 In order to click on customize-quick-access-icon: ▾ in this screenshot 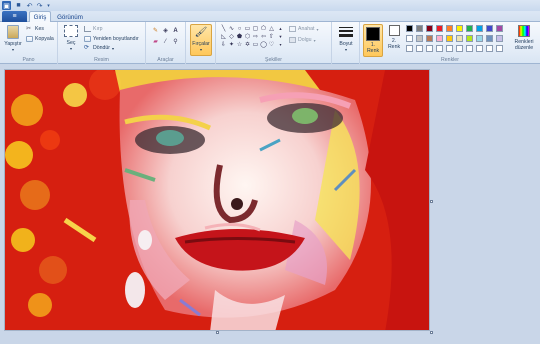, I will do `click(48, 5)`.